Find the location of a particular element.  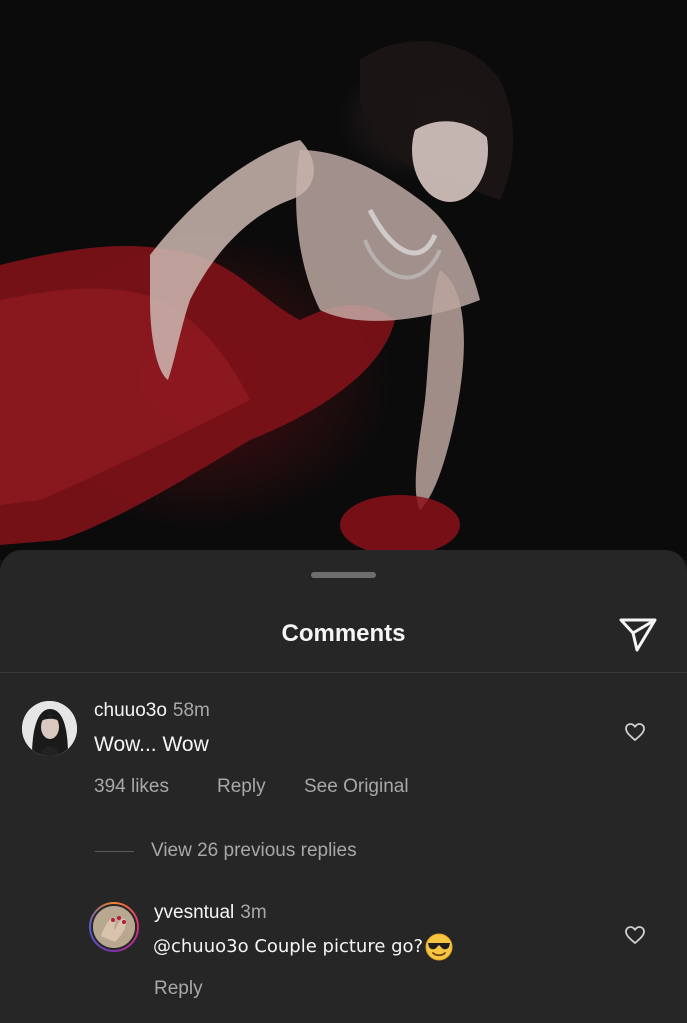

comment-header: chuuo3o 58m is located at coordinates (152, 711).